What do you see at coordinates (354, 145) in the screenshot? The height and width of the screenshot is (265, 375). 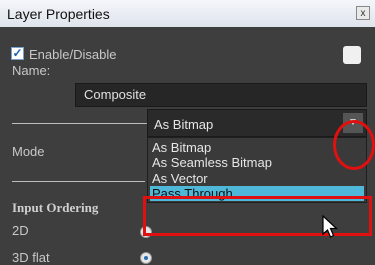 I see `annotation-circle` at bounding box center [354, 145].